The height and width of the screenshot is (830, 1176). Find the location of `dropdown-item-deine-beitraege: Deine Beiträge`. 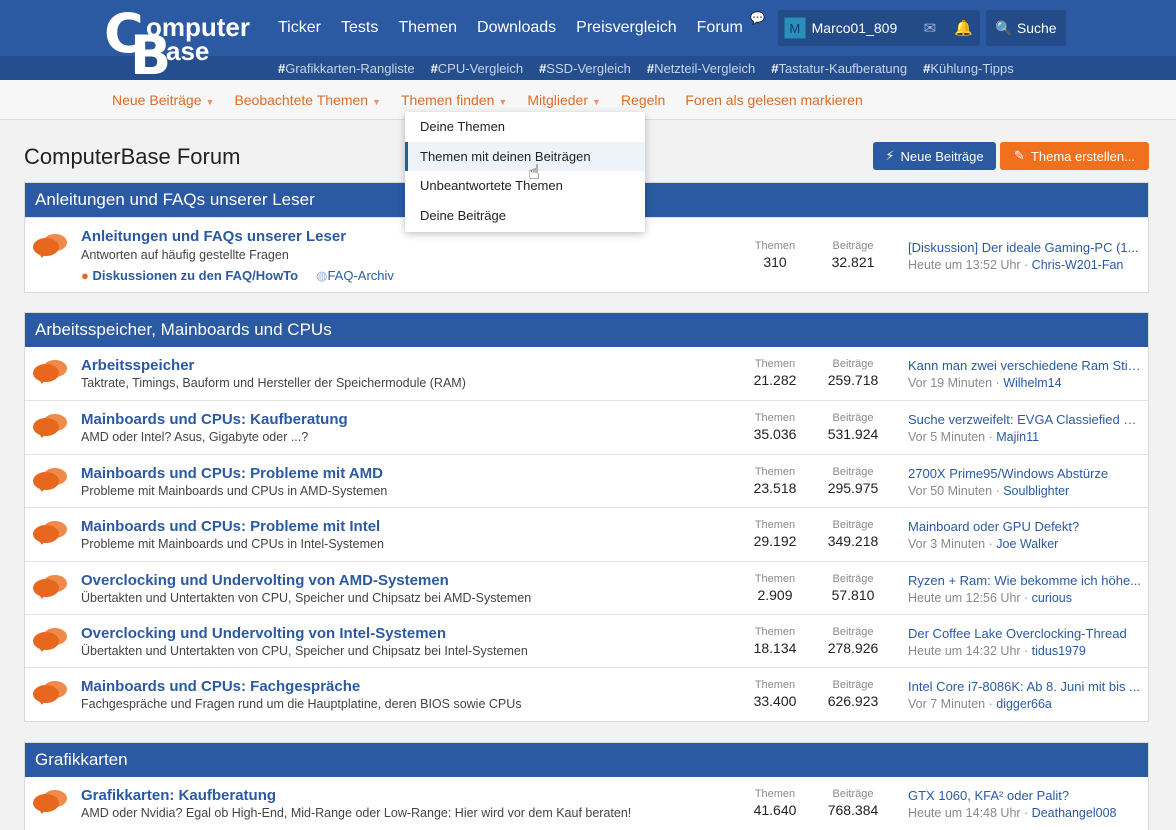

dropdown-item-deine-beitraege: Deine Beiträge is located at coordinates (525, 216).